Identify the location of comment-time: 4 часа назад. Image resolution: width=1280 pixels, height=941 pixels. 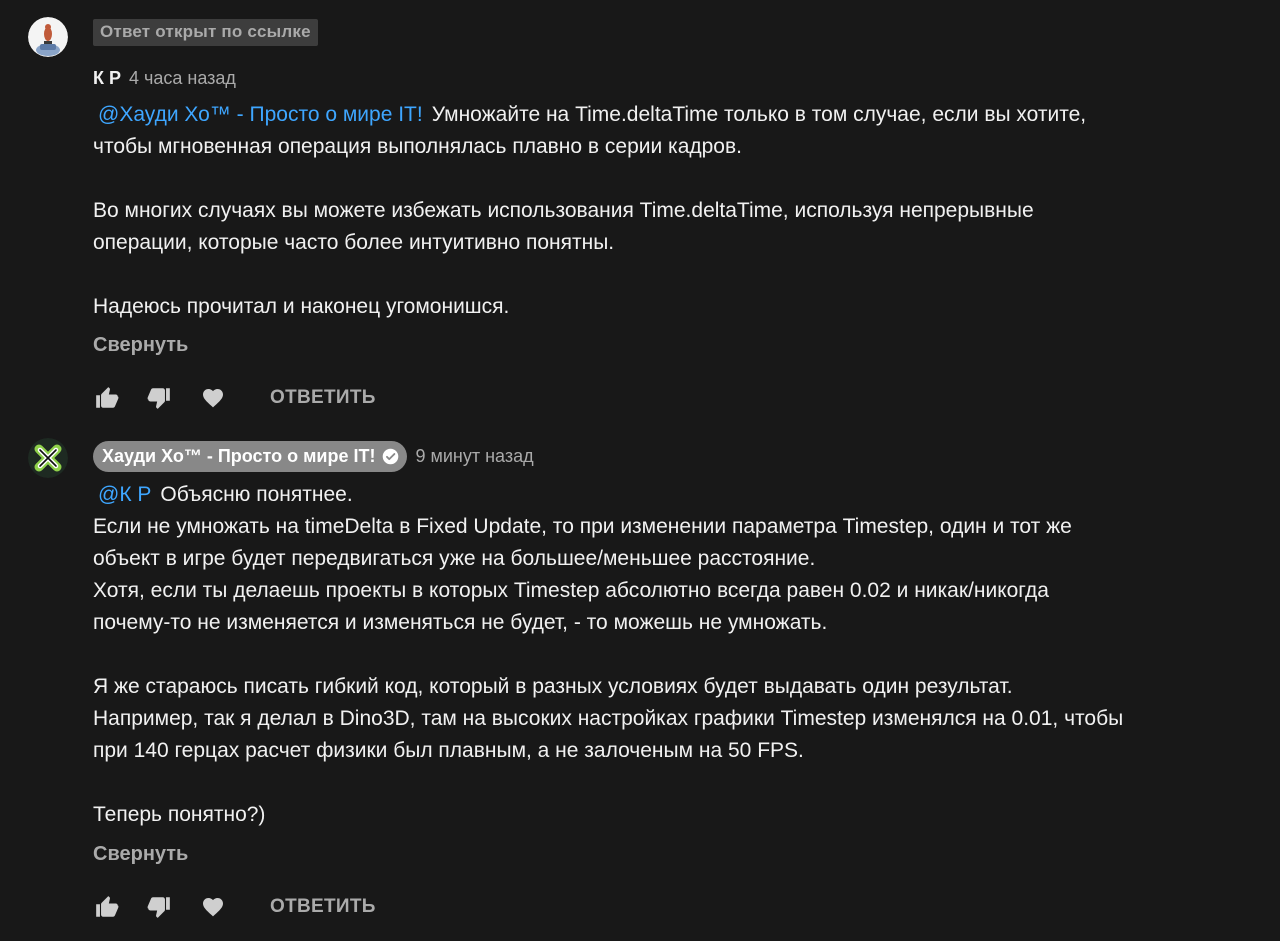
(182, 78).